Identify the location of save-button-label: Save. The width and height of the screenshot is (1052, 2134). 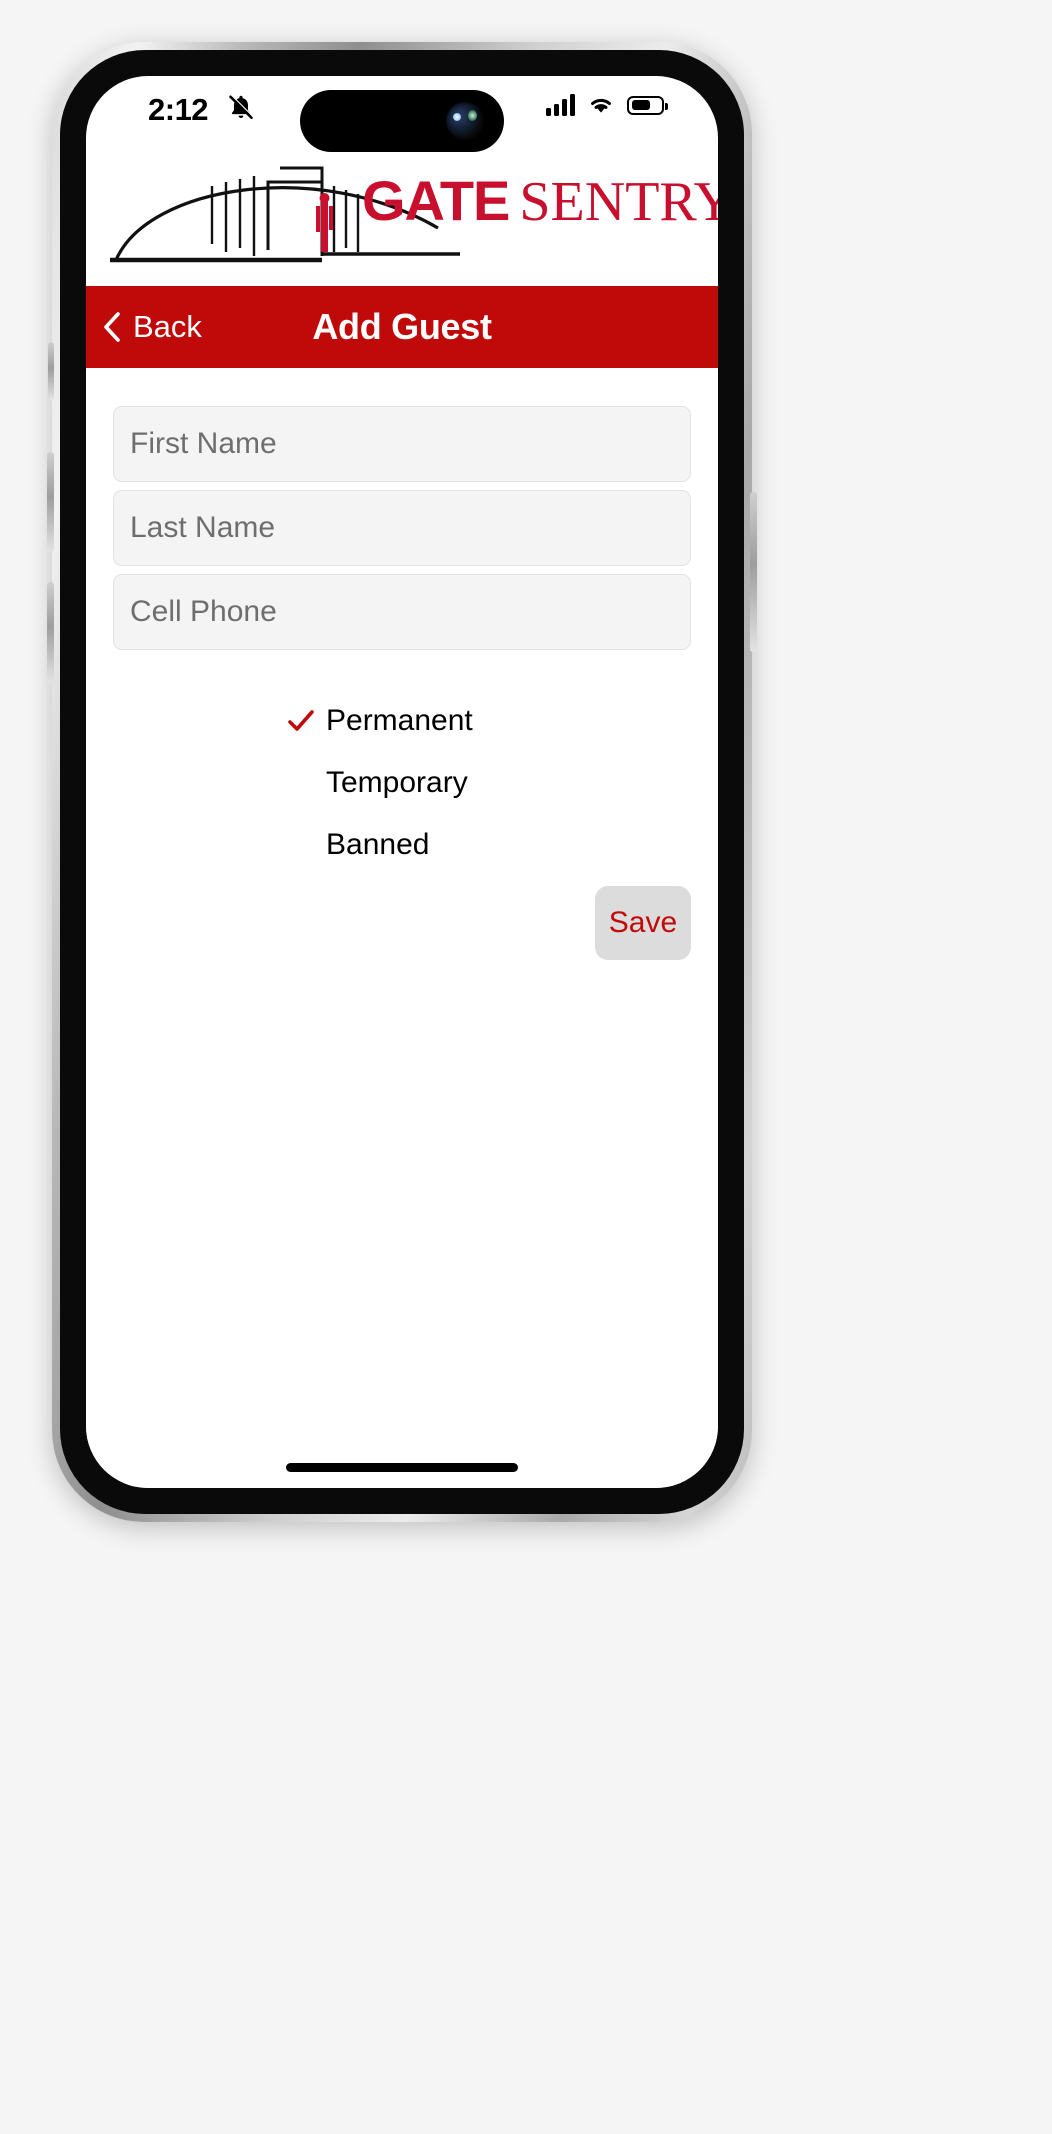
(643, 922).